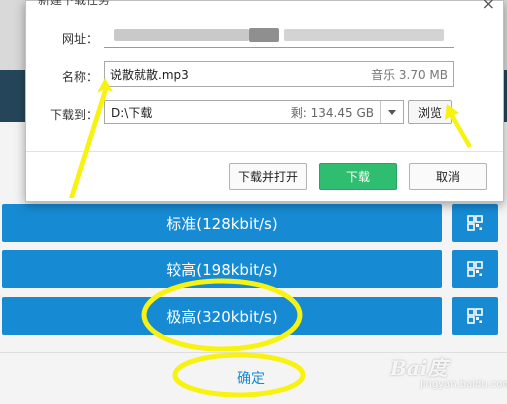 Image resolution: width=507 pixels, height=404 pixels. What do you see at coordinates (264, 151) in the screenshot?
I see `dialog-divider` at bounding box center [264, 151].